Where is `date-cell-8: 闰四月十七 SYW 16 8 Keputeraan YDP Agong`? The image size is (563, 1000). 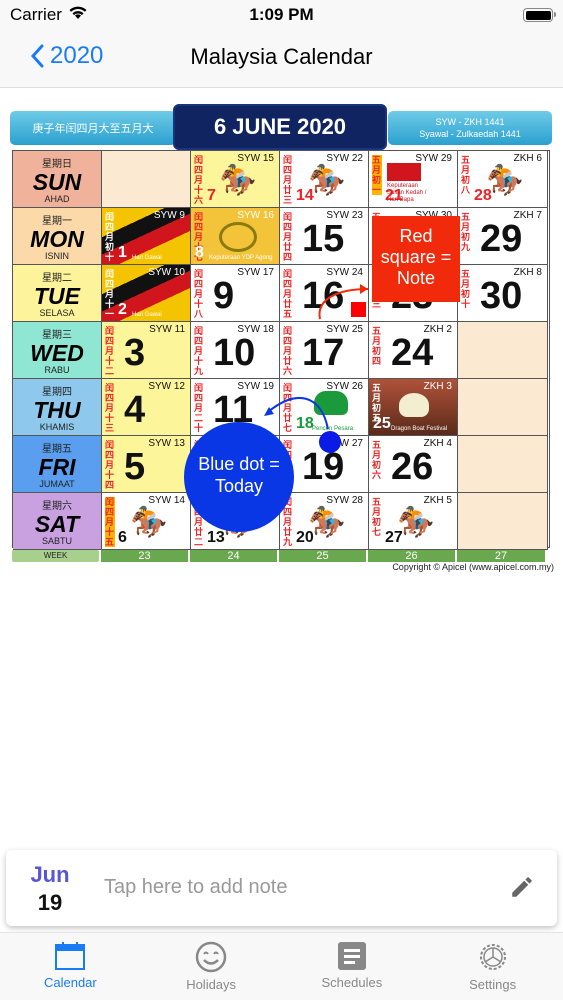 date-cell-8: 闰四月十七 SYW 16 8 Keputeraan YDP Agong is located at coordinates (235, 236).